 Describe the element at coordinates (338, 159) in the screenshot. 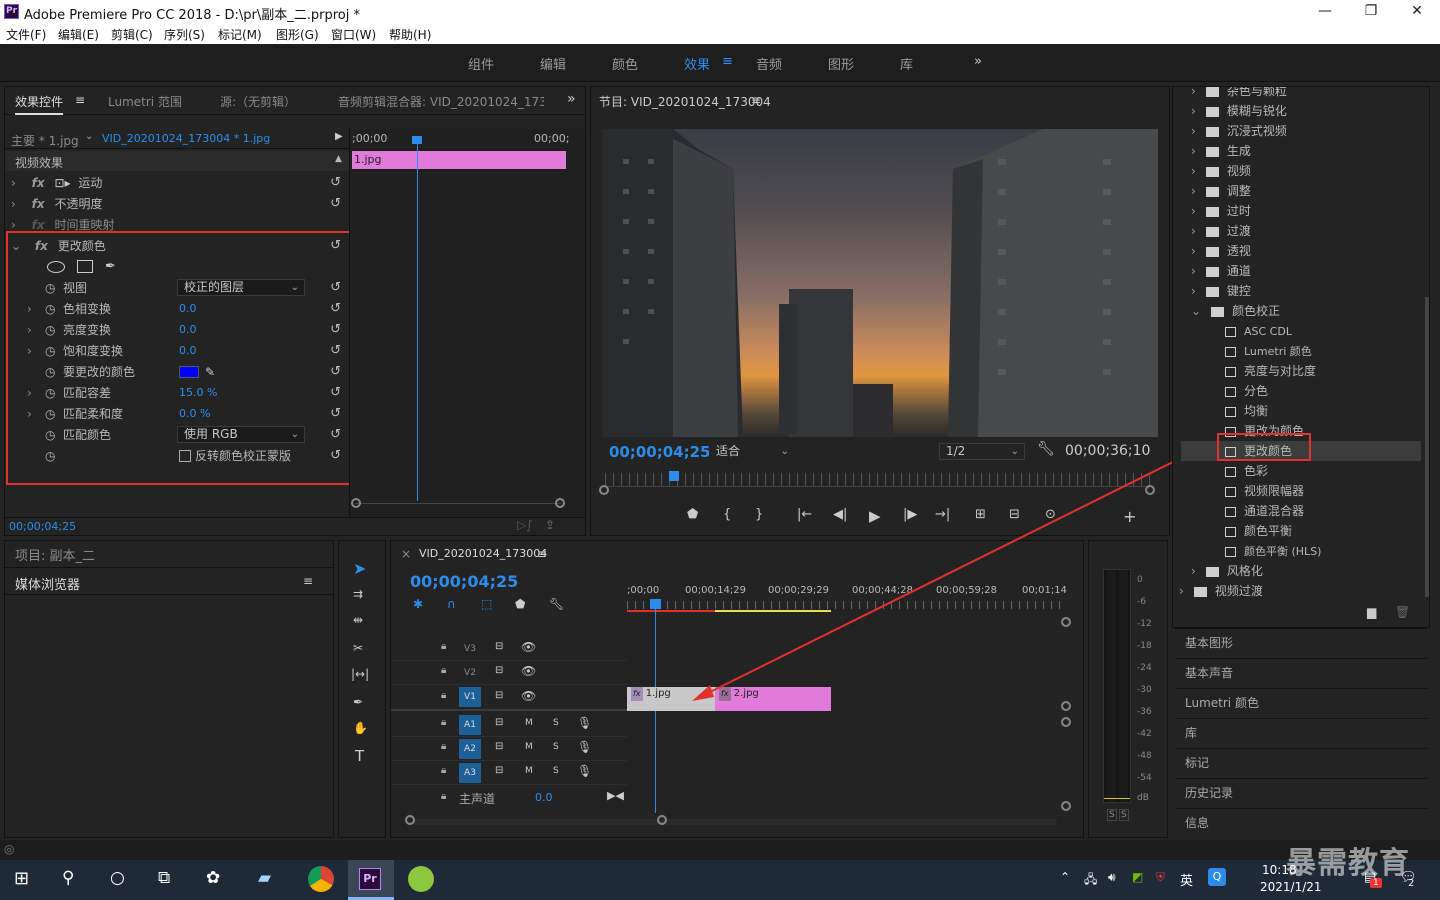

I see `scroll-up-icon: ▲` at that location.